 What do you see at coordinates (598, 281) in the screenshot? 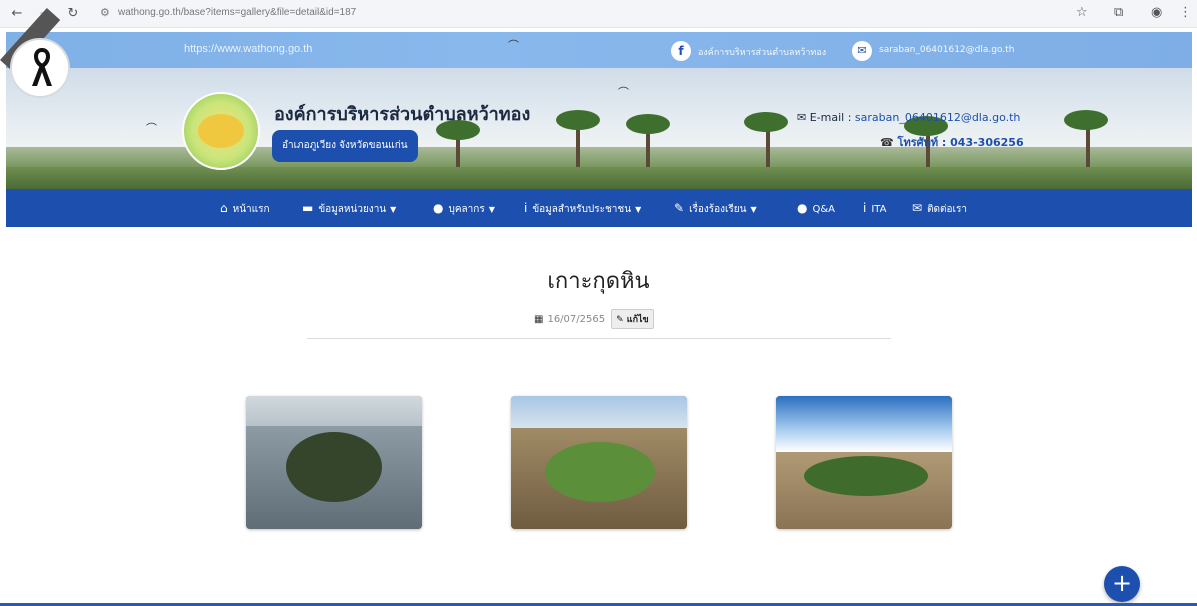
I see `page-title: เกาะกุดหิน` at bounding box center [598, 281].